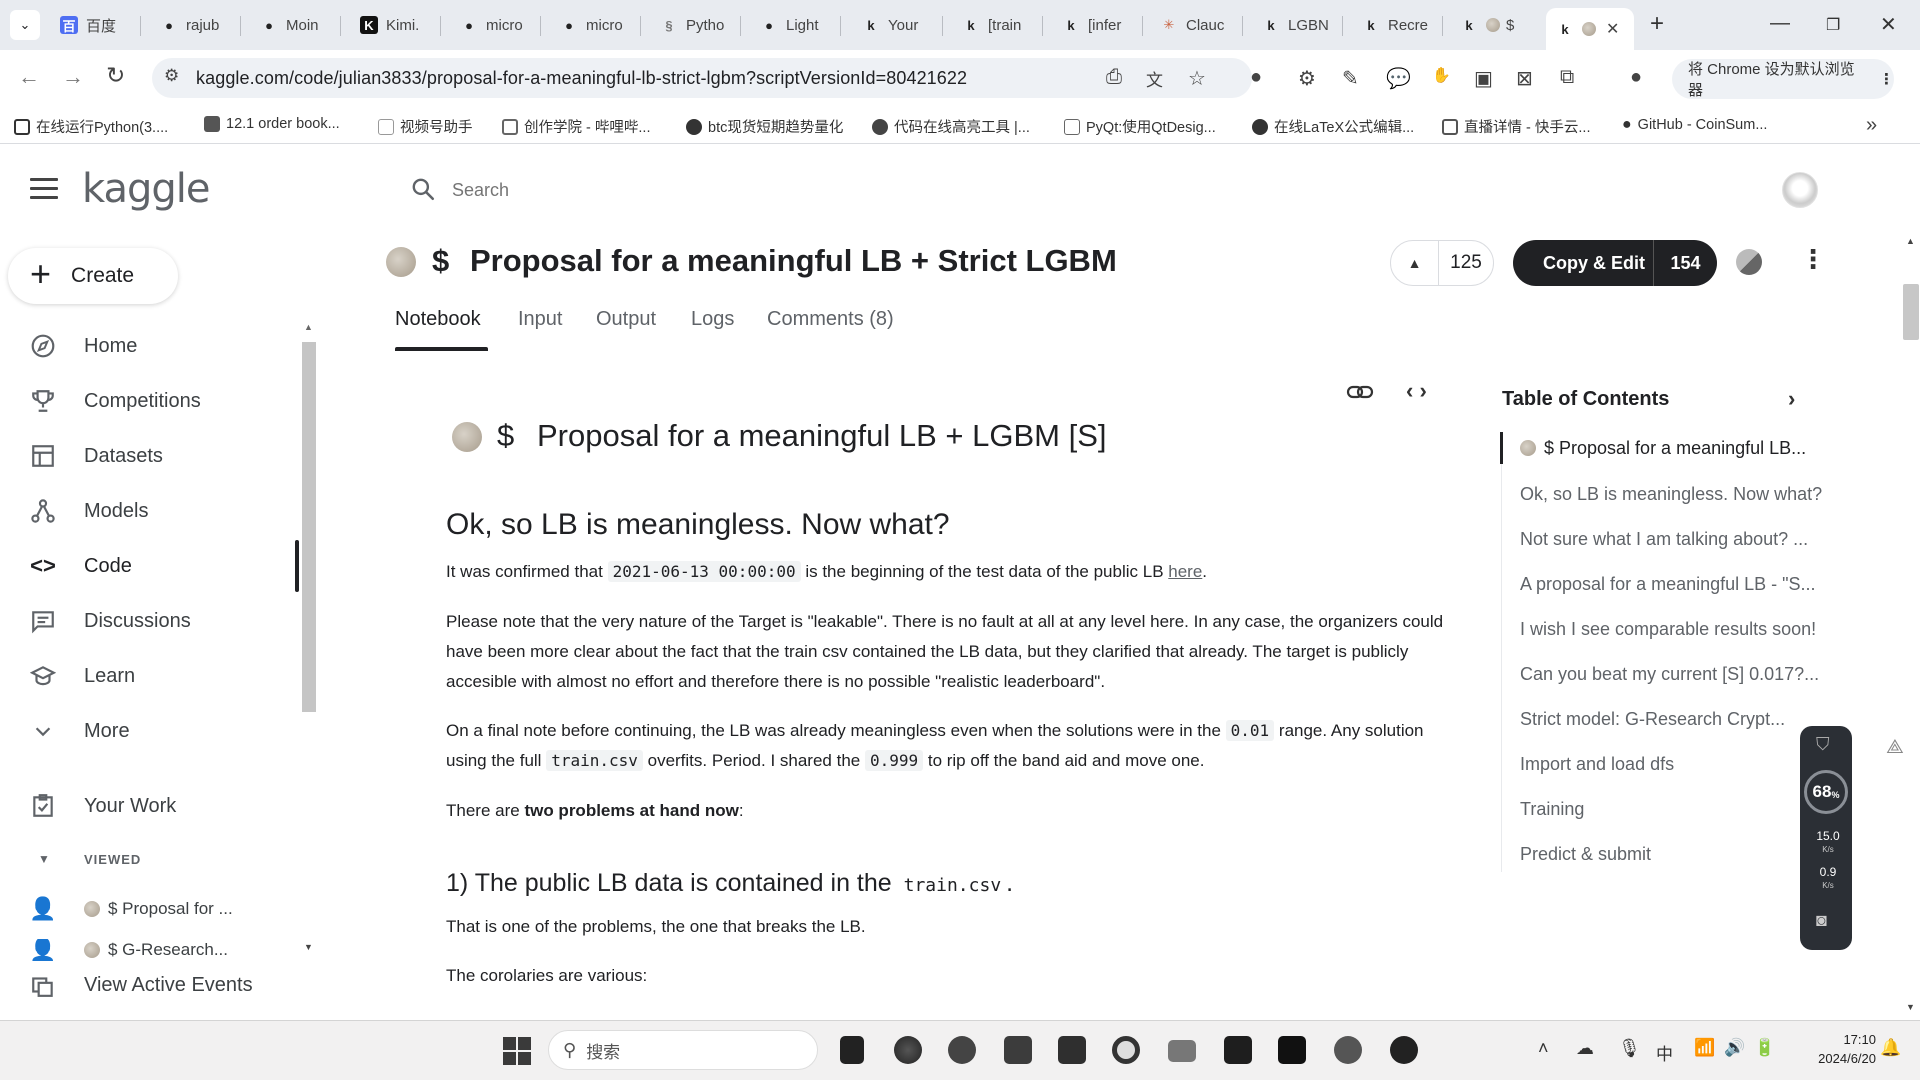 The image size is (1920, 1080). I want to click on chat-app-icon, so click(962, 1050).